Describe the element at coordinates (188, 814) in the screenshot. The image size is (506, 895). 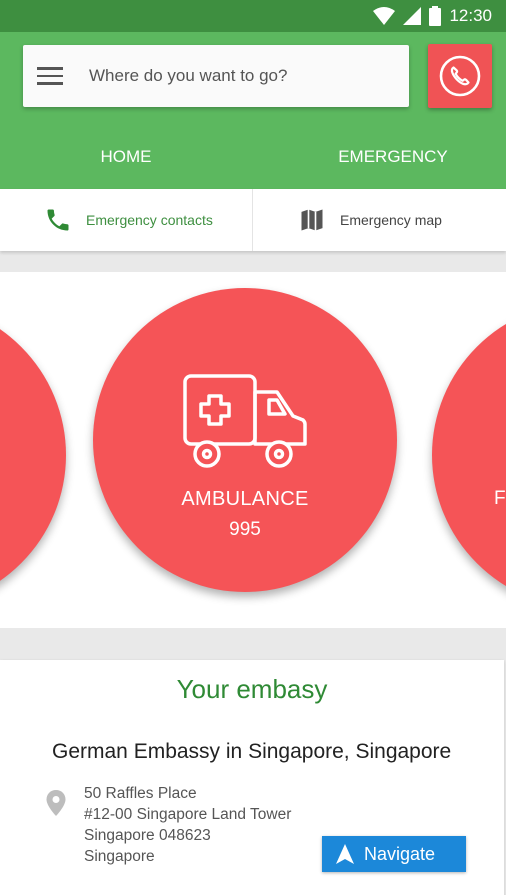
I see `address-line: #12-00 Singapore Land Tower` at that location.